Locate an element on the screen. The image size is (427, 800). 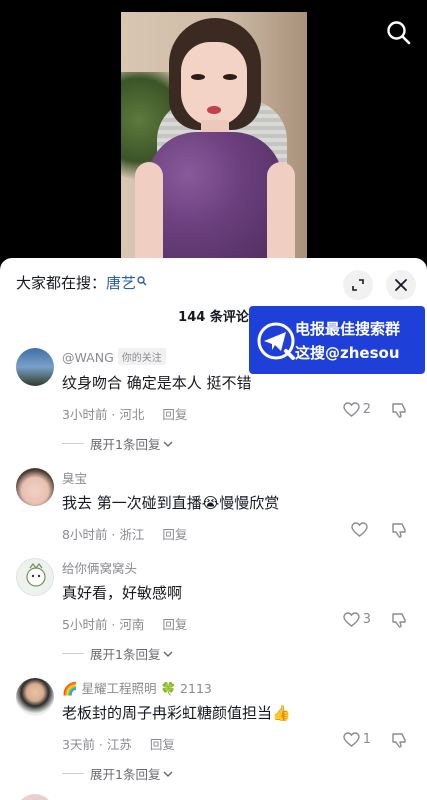
search-suggestion: 大家都在搜：唐艺 is located at coordinates (81, 282).